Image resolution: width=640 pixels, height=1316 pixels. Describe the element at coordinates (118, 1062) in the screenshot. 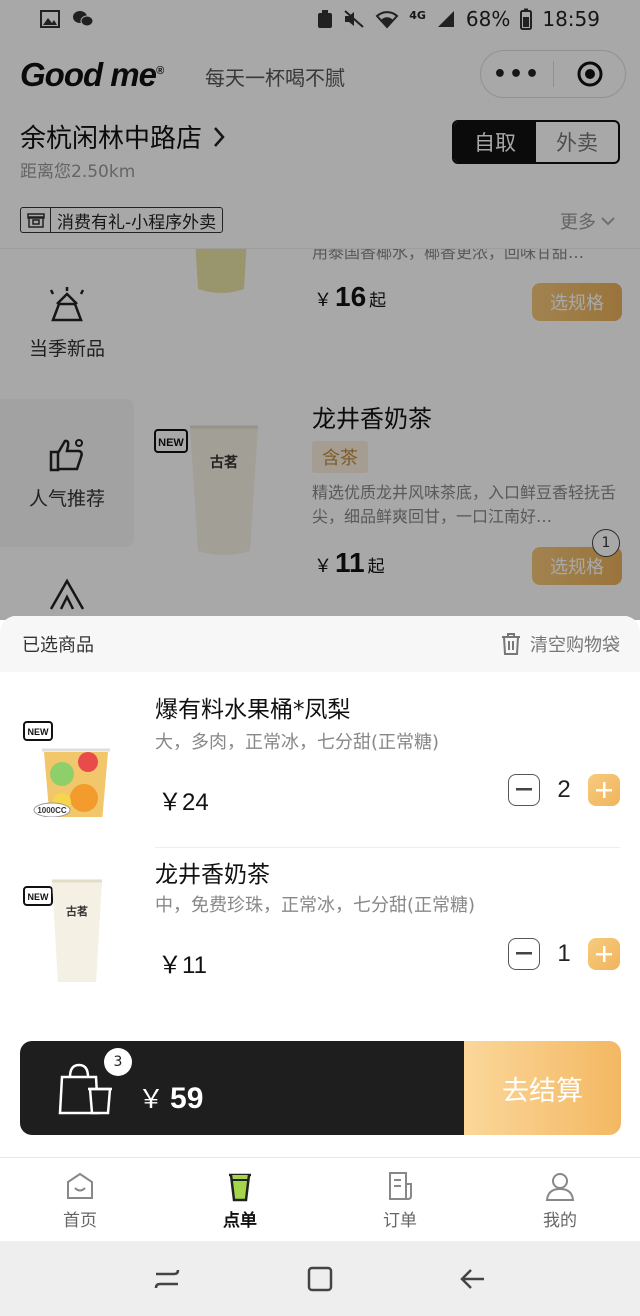

I see `cart-count-badge: 3` at that location.